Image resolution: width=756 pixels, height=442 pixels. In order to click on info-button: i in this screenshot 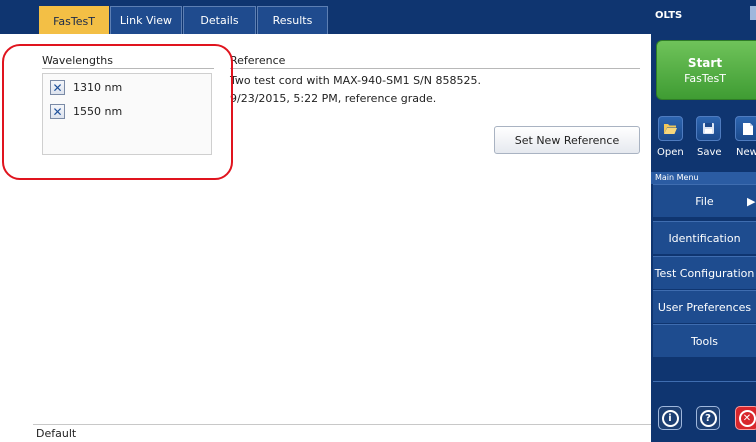, I will do `click(670, 418)`.